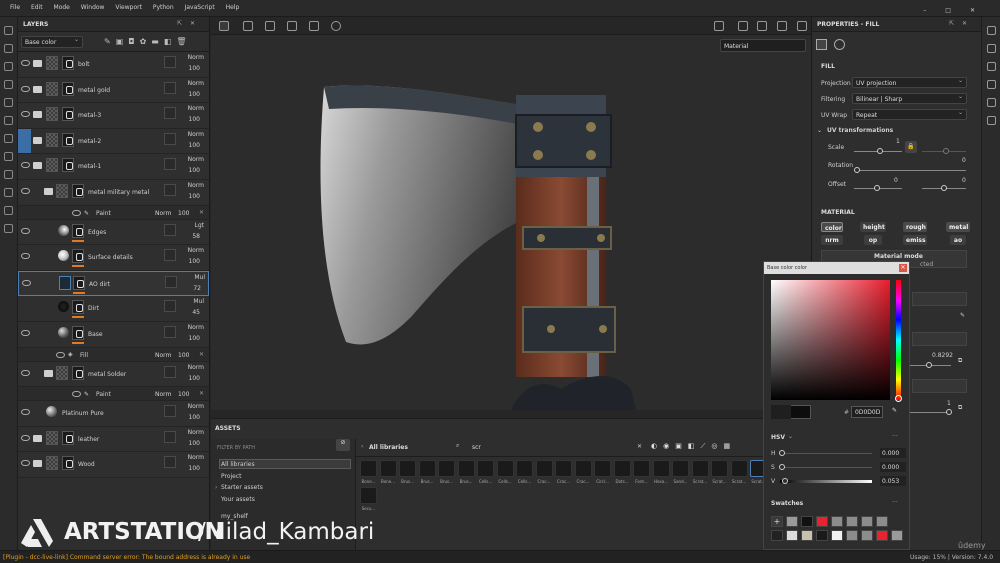  What do you see at coordinates (785, 481) in the screenshot?
I see `v-knob` at bounding box center [785, 481].